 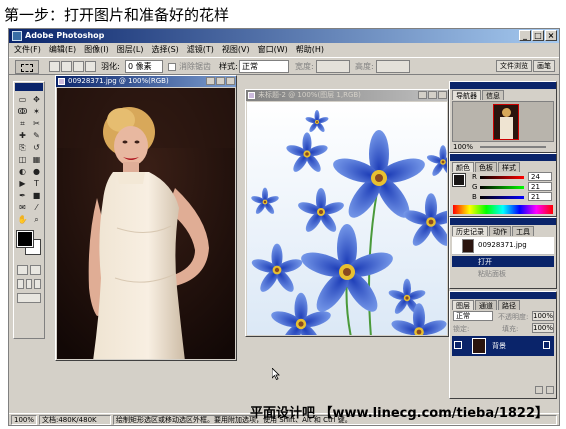 What do you see at coordinates (90, 66) in the screenshot?
I see `intersect-selection-icon` at bounding box center [90, 66].